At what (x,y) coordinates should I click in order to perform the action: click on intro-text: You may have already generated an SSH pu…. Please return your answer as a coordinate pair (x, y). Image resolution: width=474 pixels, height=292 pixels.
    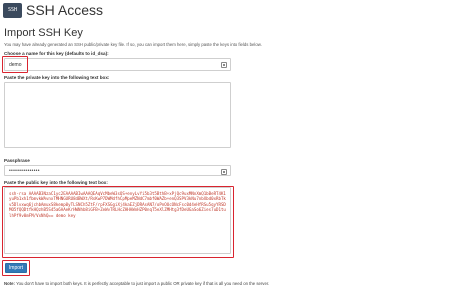
    Looking at the image, I should click on (133, 44).